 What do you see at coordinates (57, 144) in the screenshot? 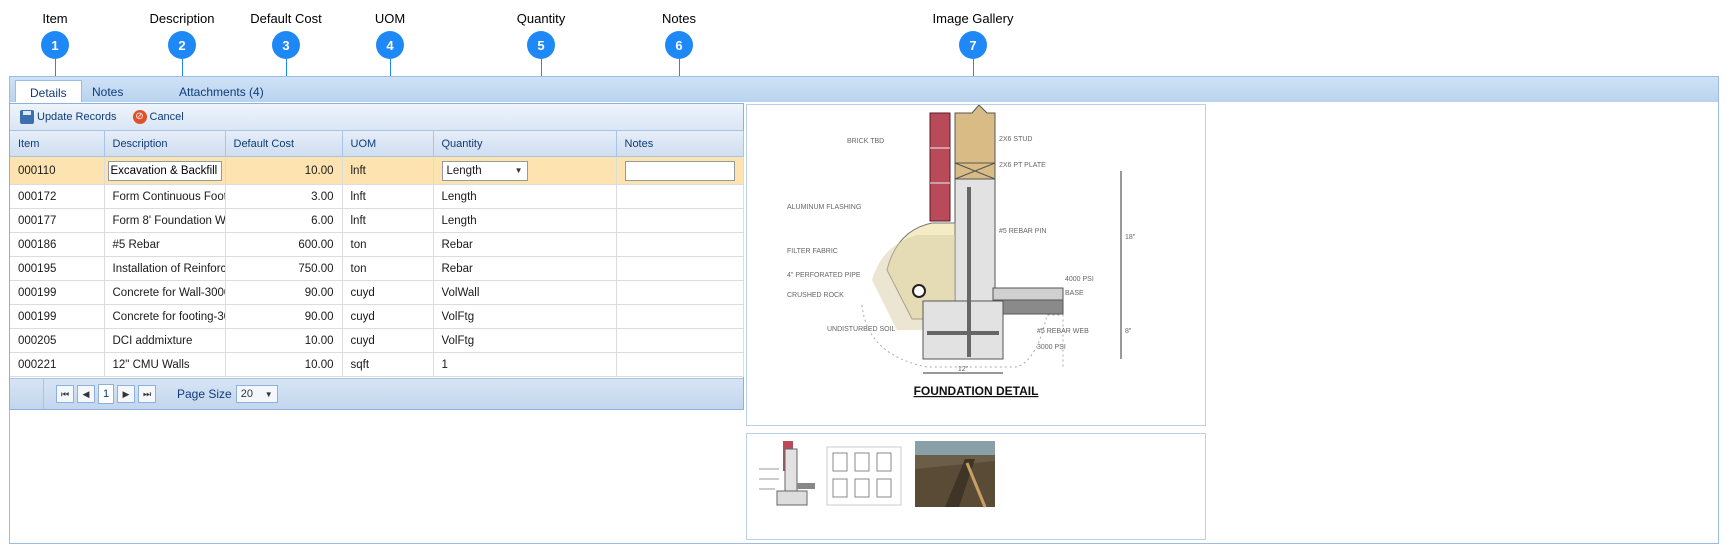
I see `column-header-item: Item` at bounding box center [57, 144].